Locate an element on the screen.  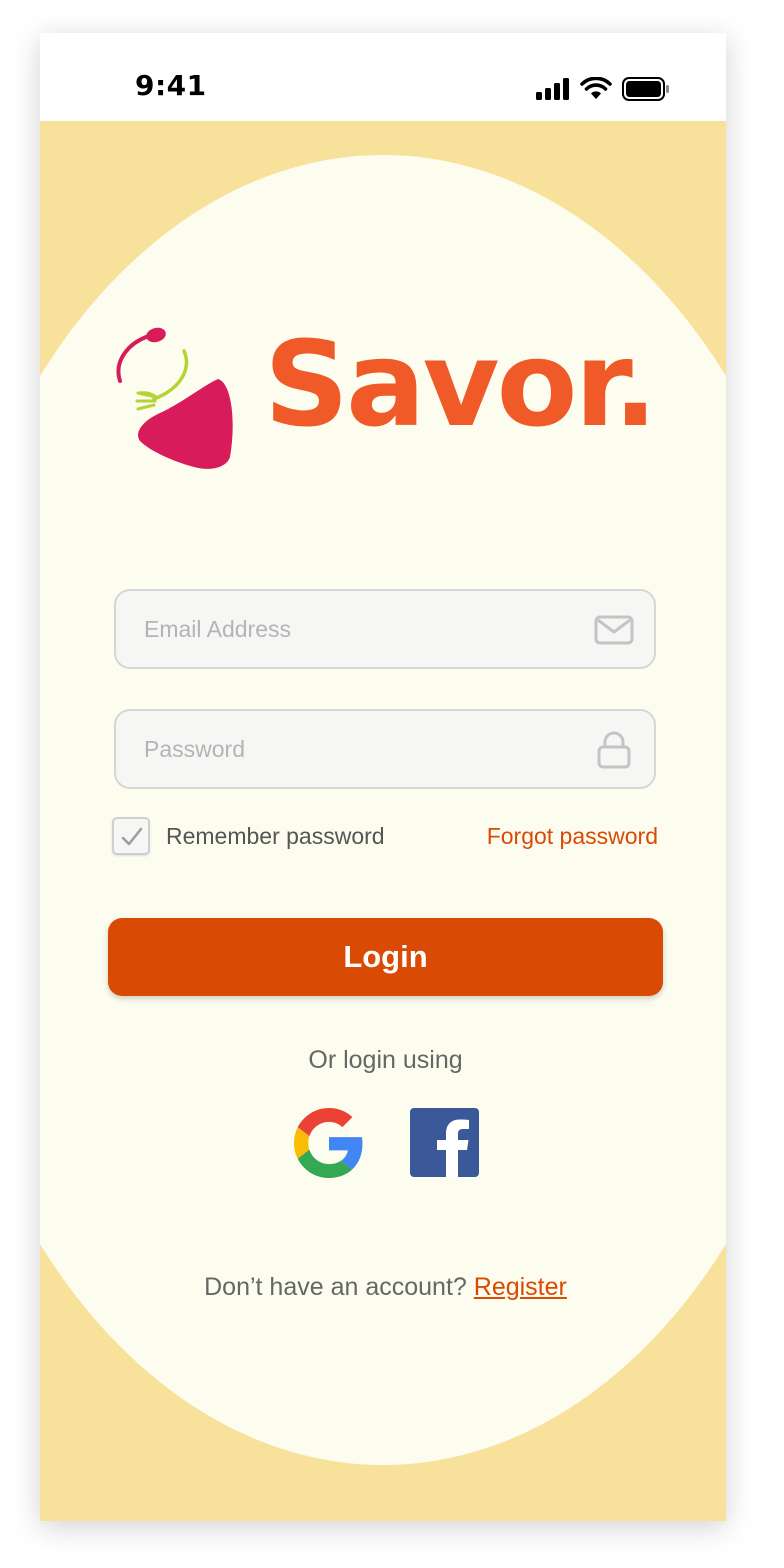
battery-icon is located at coordinates (645, 89).